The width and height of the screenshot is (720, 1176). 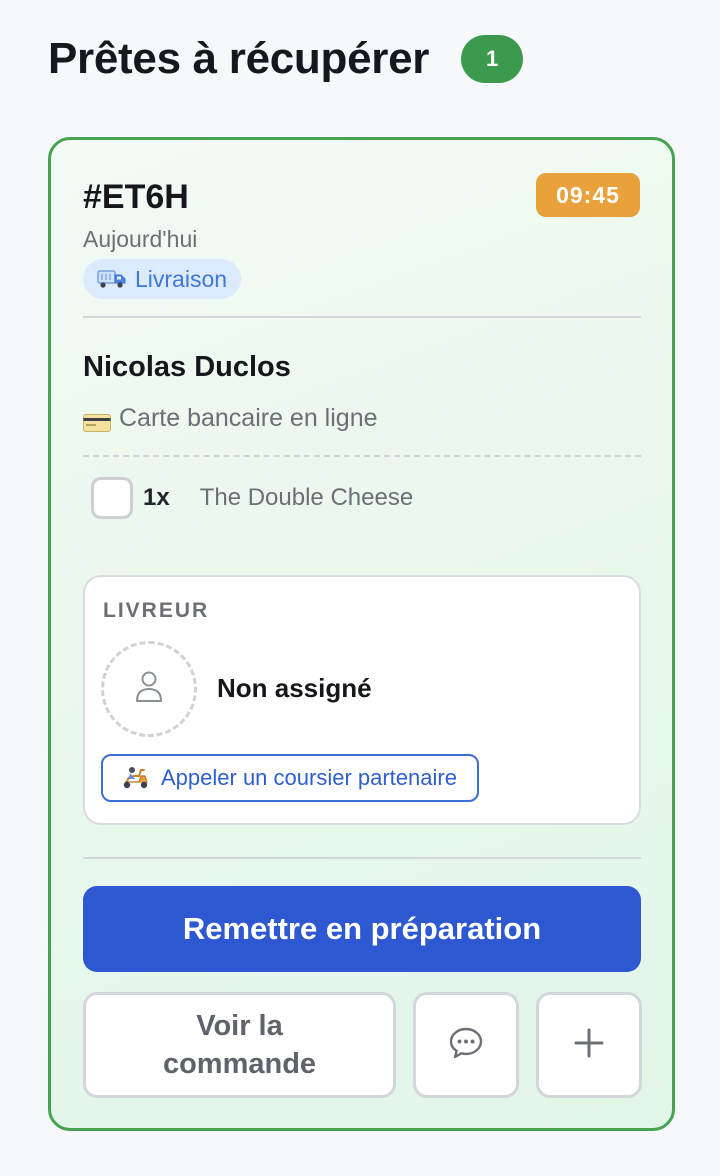 I want to click on plus-icon, so click(x=589, y=1045).